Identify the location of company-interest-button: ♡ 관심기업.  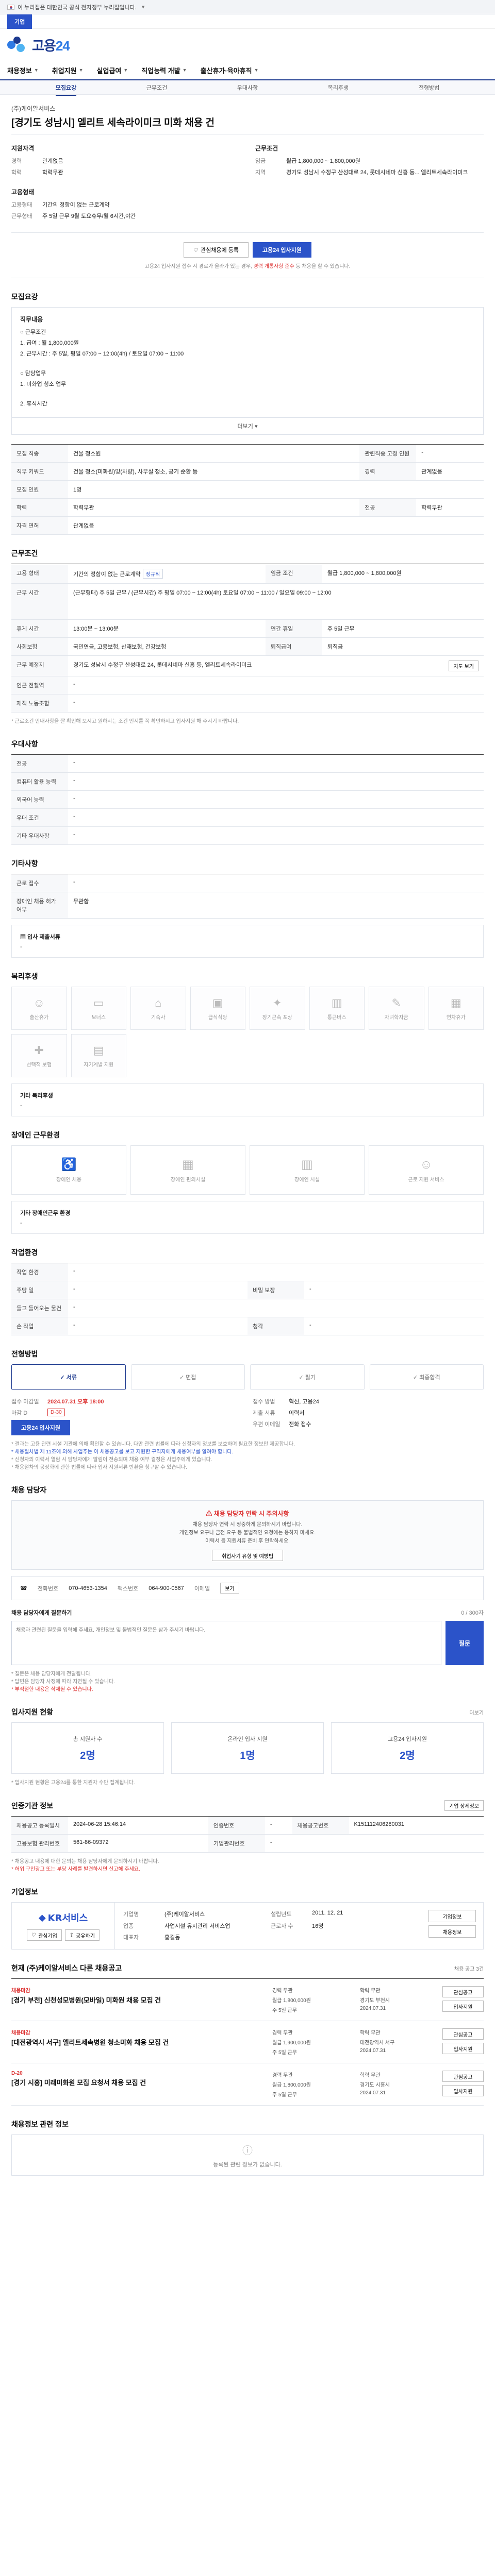
(45, 1935).